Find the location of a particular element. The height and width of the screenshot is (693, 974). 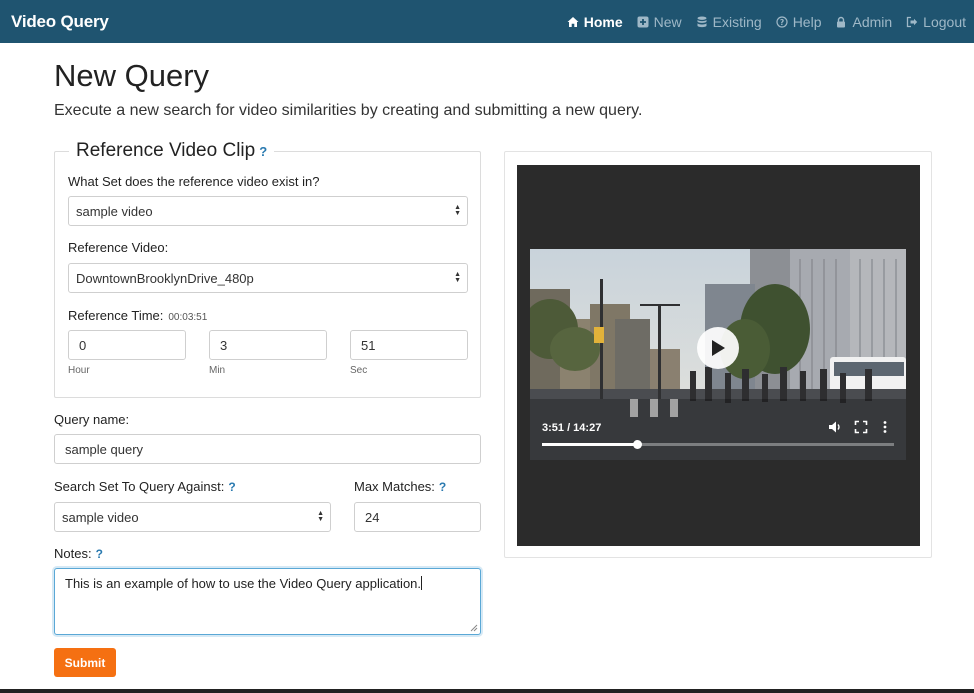

max-matches-help-icon: ? is located at coordinates (442, 487).